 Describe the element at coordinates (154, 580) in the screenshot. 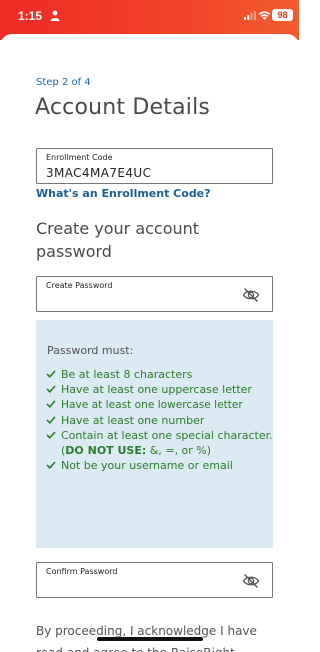

I see `confirm-password-field: Confirm Password` at that location.